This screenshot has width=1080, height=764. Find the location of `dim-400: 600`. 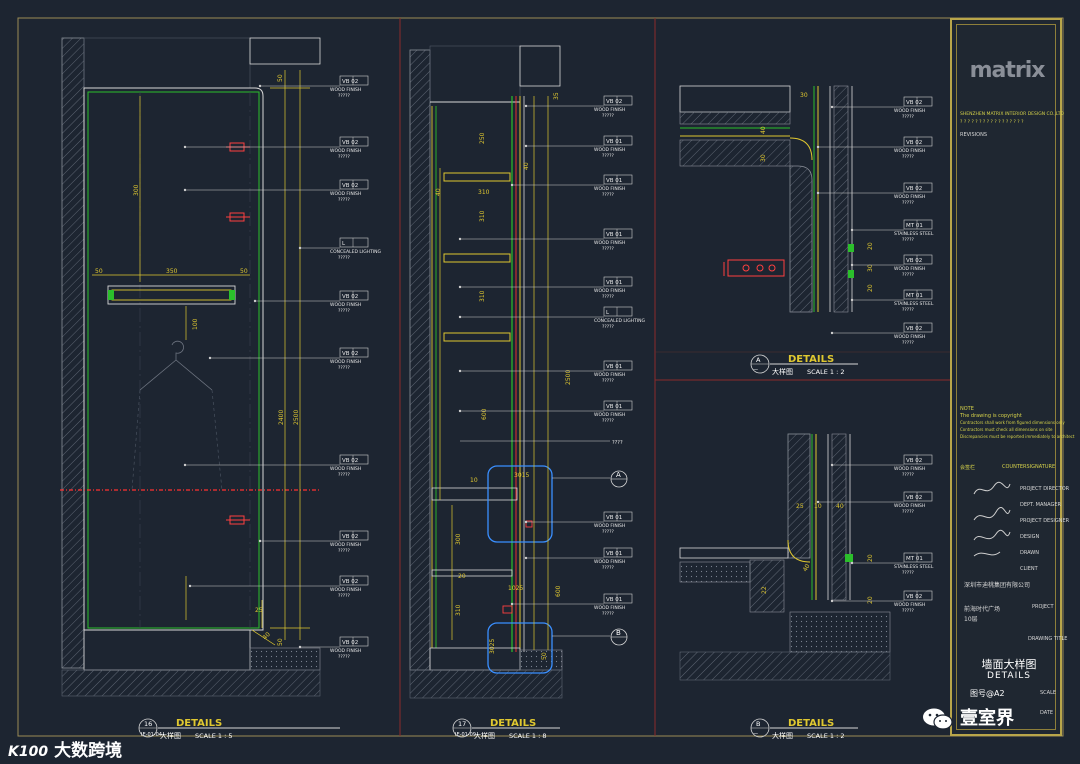

dim-400: 600 is located at coordinates (558, 591).